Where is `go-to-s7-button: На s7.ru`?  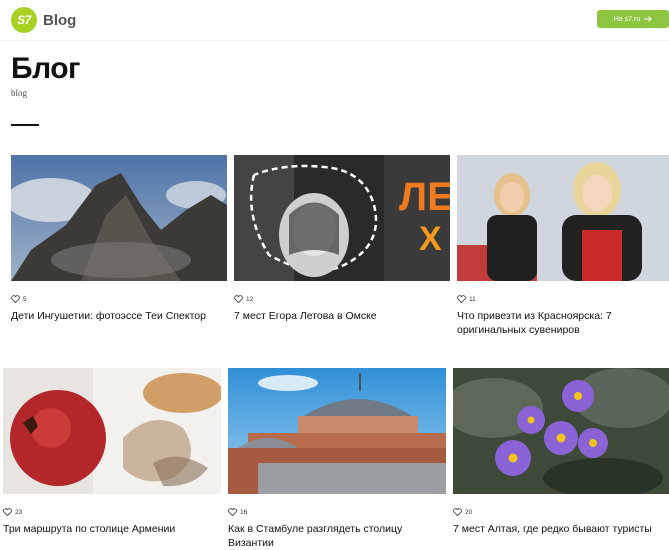
go-to-s7-button: На s7.ru is located at coordinates (633, 19).